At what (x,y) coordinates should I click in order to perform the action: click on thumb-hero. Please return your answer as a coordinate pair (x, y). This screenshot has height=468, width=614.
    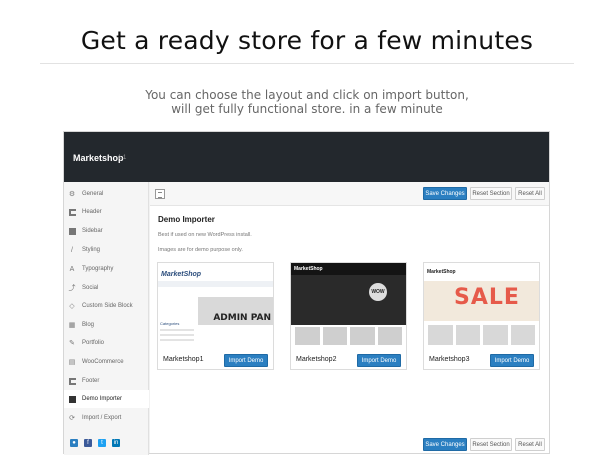
    Looking at the image, I should click on (348, 300).